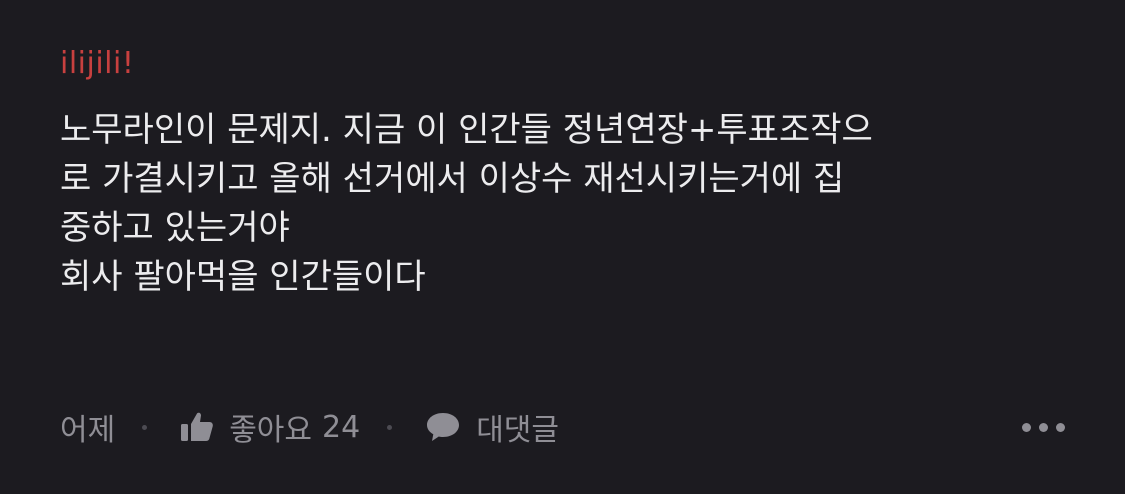  I want to click on like-count: 24, so click(341, 427).